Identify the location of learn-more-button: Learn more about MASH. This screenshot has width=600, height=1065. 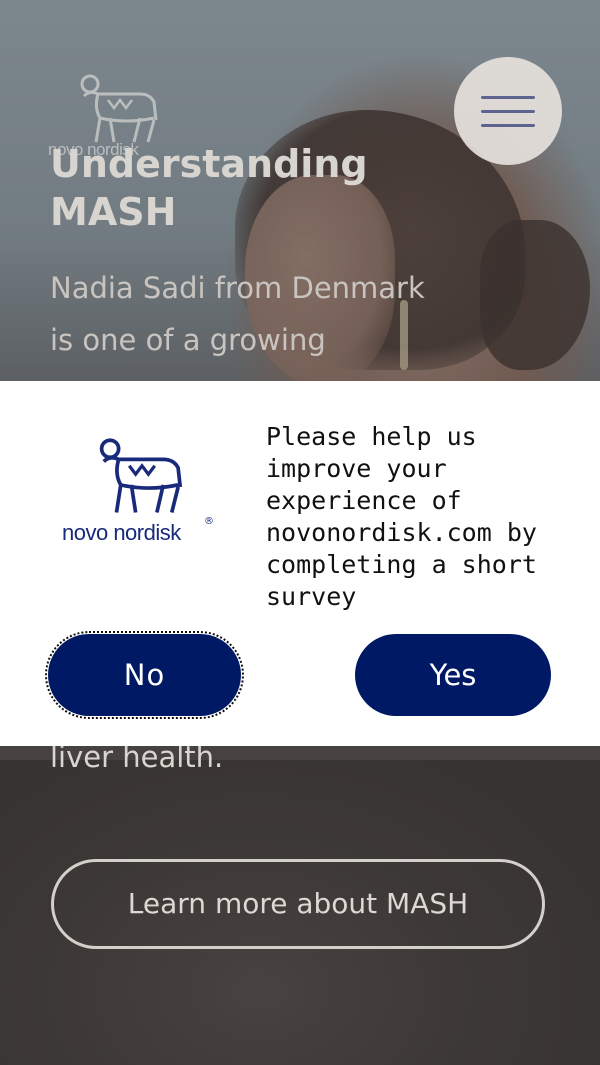
(298, 904).